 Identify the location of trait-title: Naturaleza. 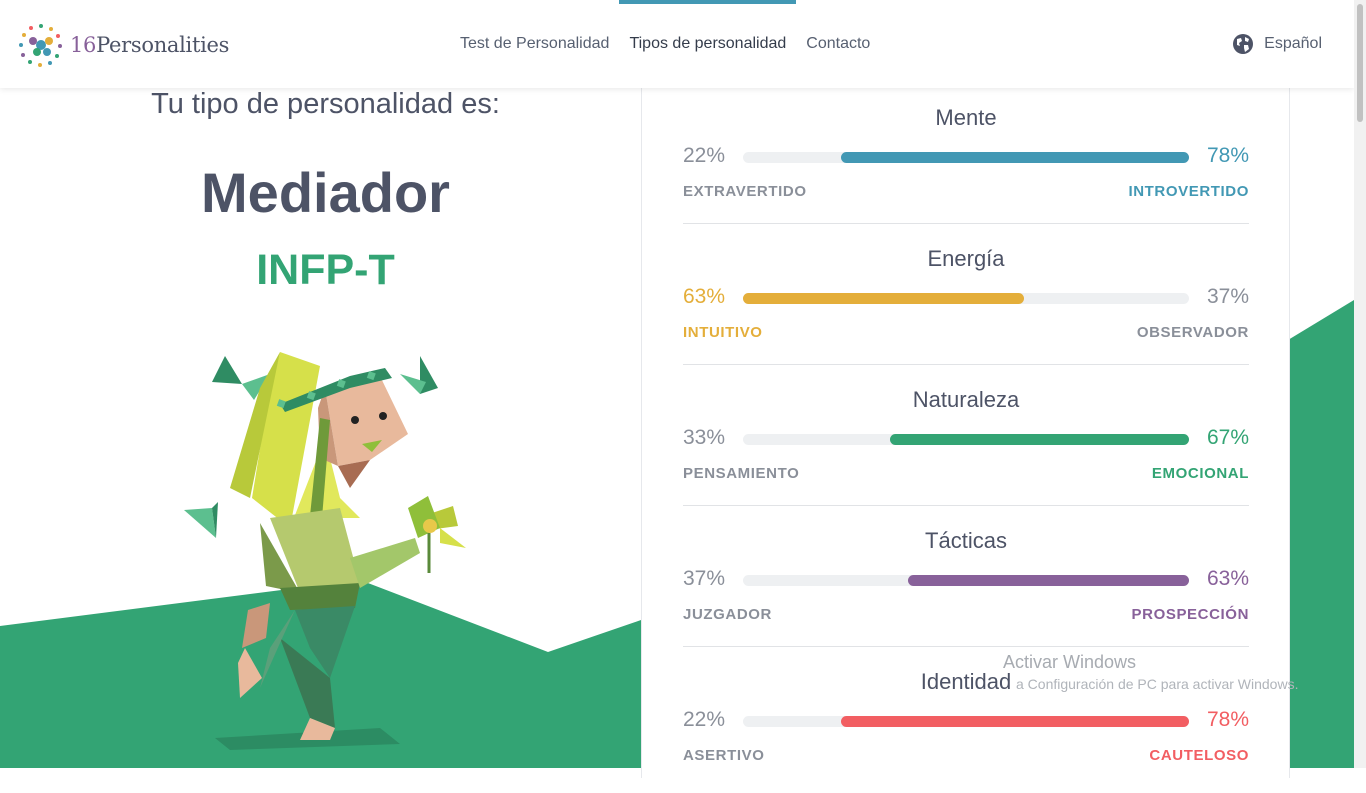
(966, 399).